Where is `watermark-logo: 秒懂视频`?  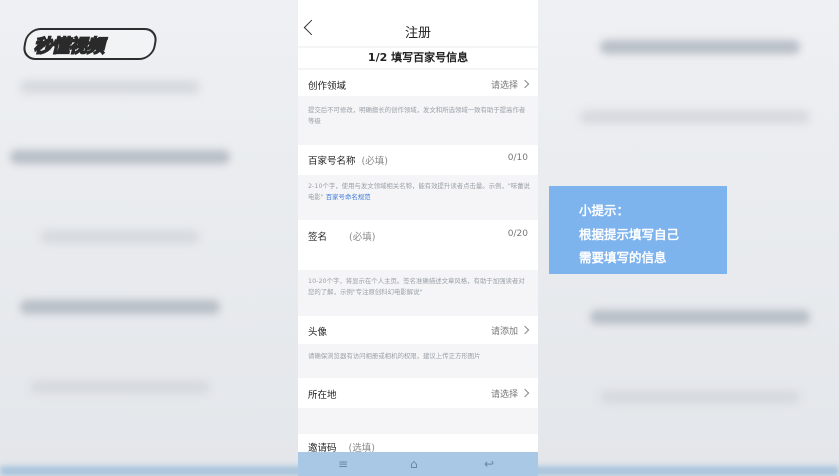 watermark-logo: 秒懂视频 is located at coordinates (90, 44).